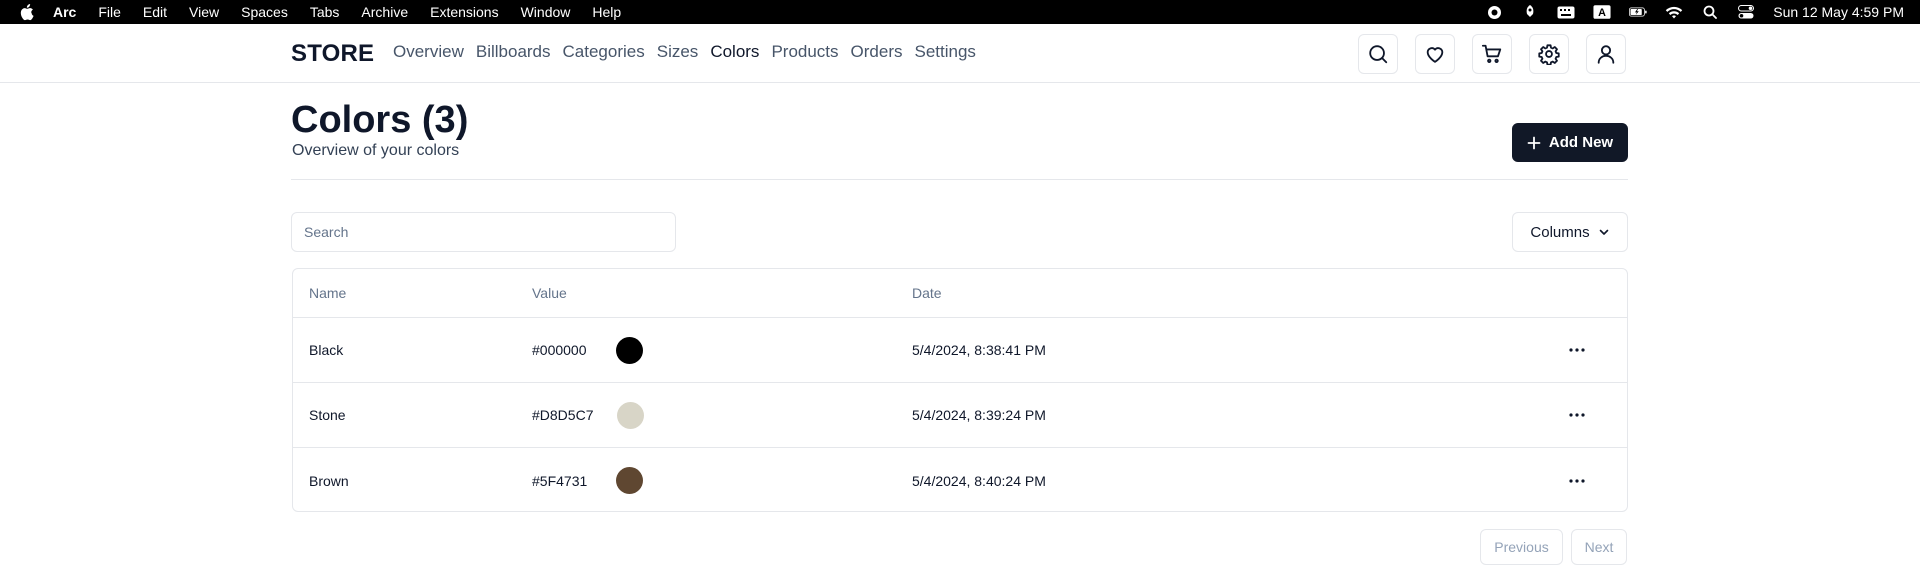 The height and width of the screenshot is (581, 1920). What do you see at coordinates (325, 12) in the screenshot?
I see `menu-tabs: Tabs` at bounding box center [325, 12].